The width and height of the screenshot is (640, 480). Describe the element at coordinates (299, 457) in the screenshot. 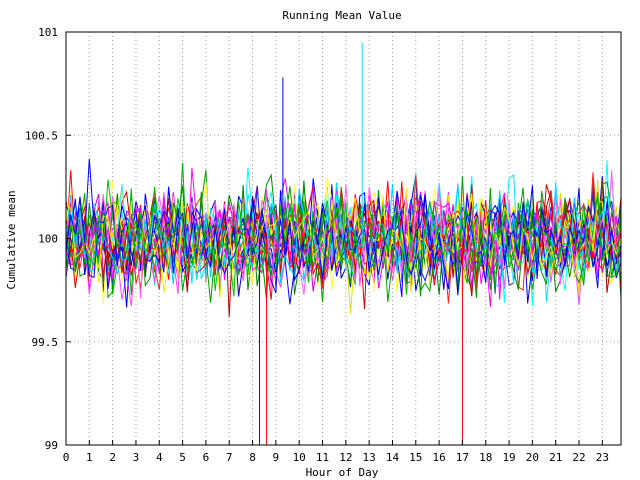

I see `x-tick-label: 10` at that location.